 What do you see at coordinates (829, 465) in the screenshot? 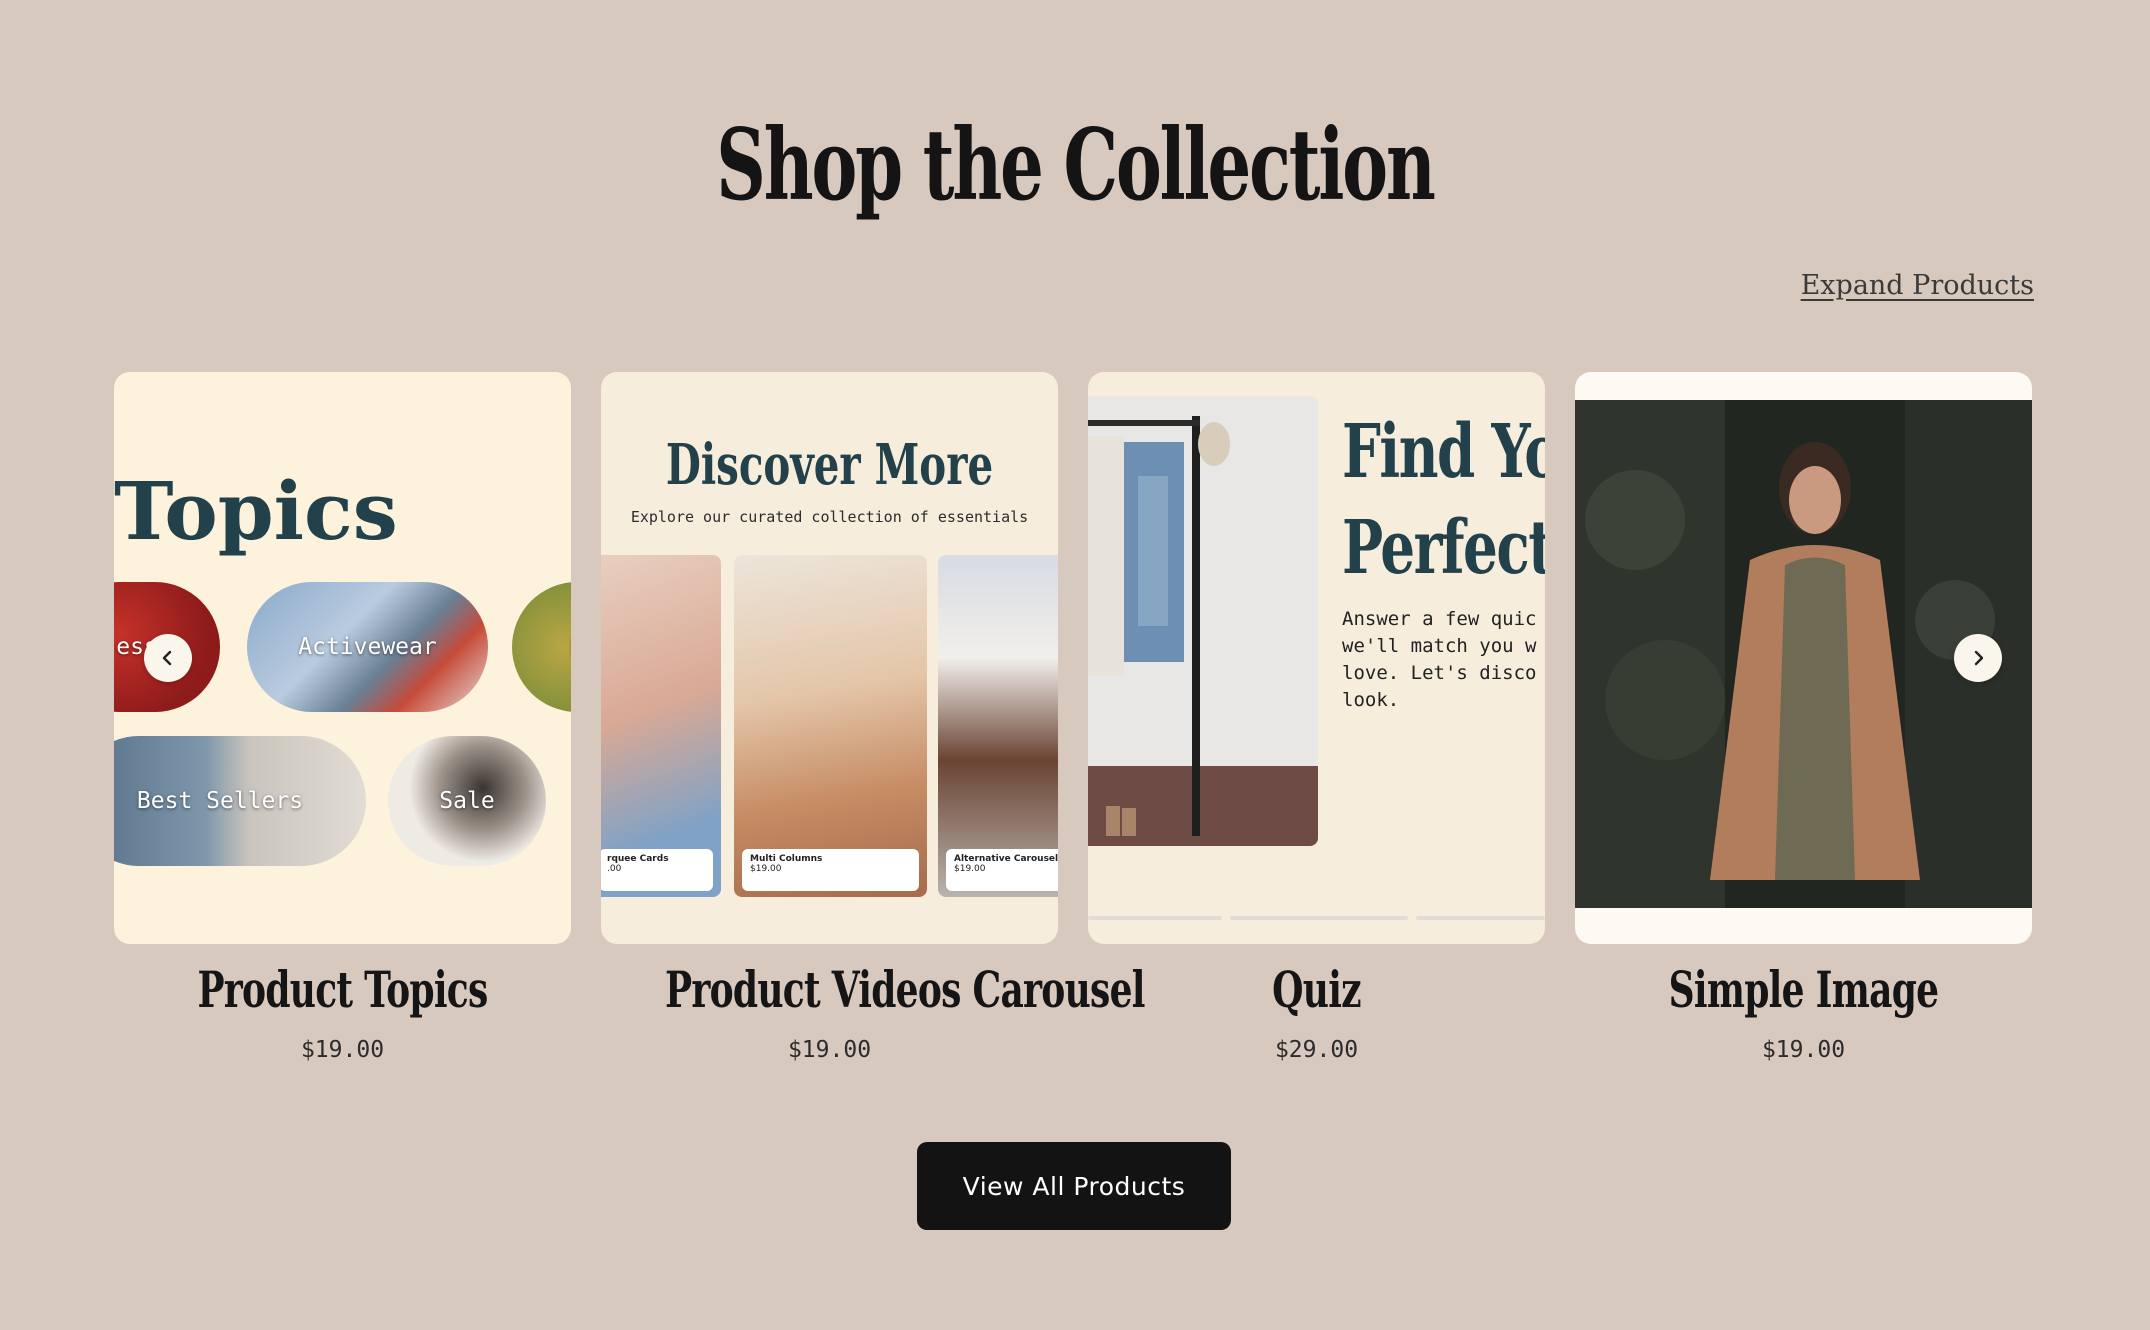
I see `preview-heading: Discover More` at bounding box center [829, 465].